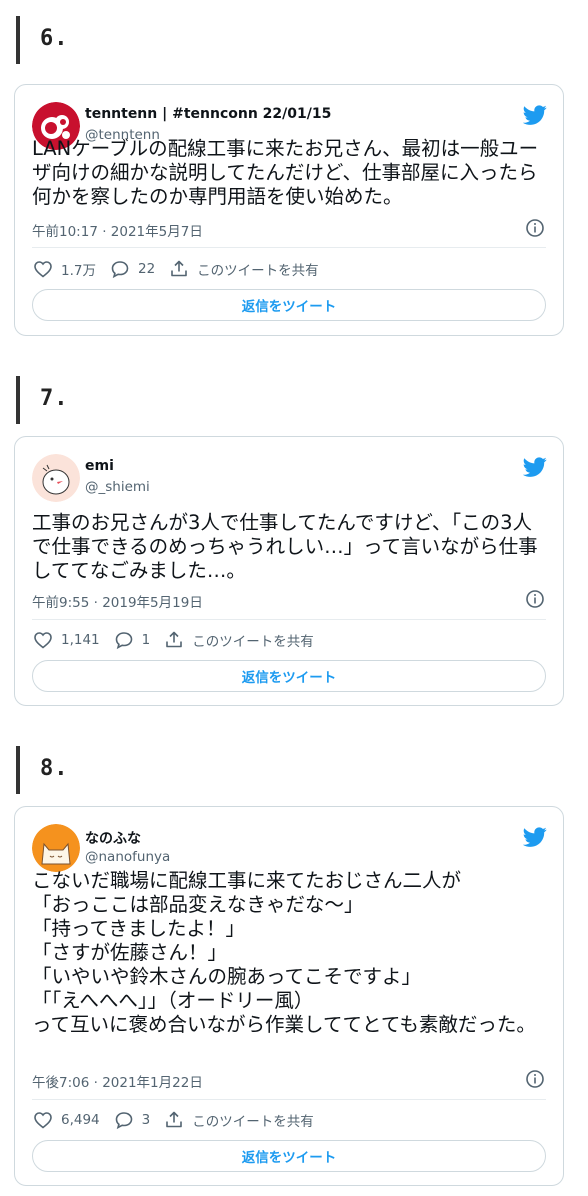 The image size is (588, 1196). I want to click on reply-count-button: 1, so click(132, 640).